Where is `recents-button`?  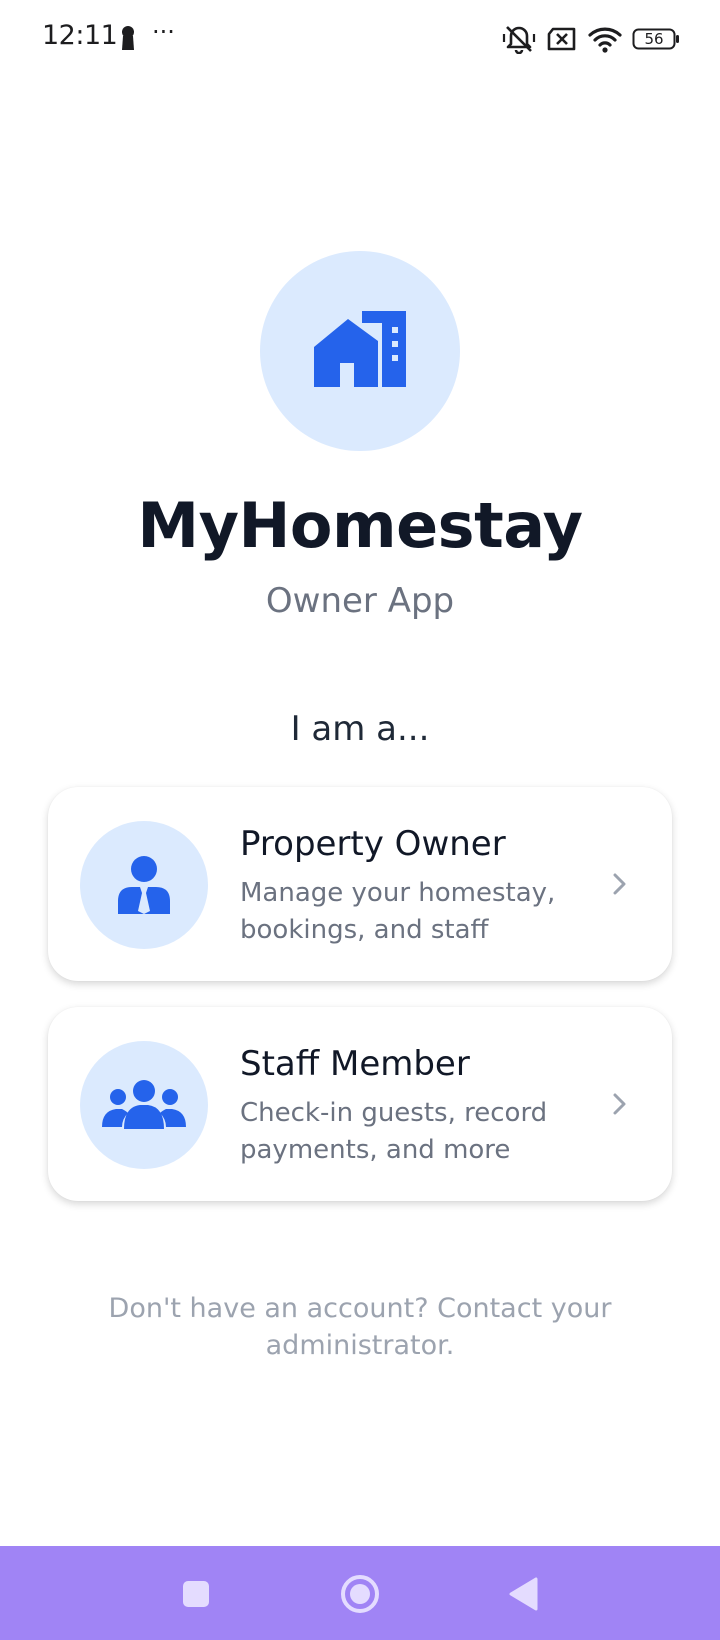
recents-button is located at coordinates (196, 1594).